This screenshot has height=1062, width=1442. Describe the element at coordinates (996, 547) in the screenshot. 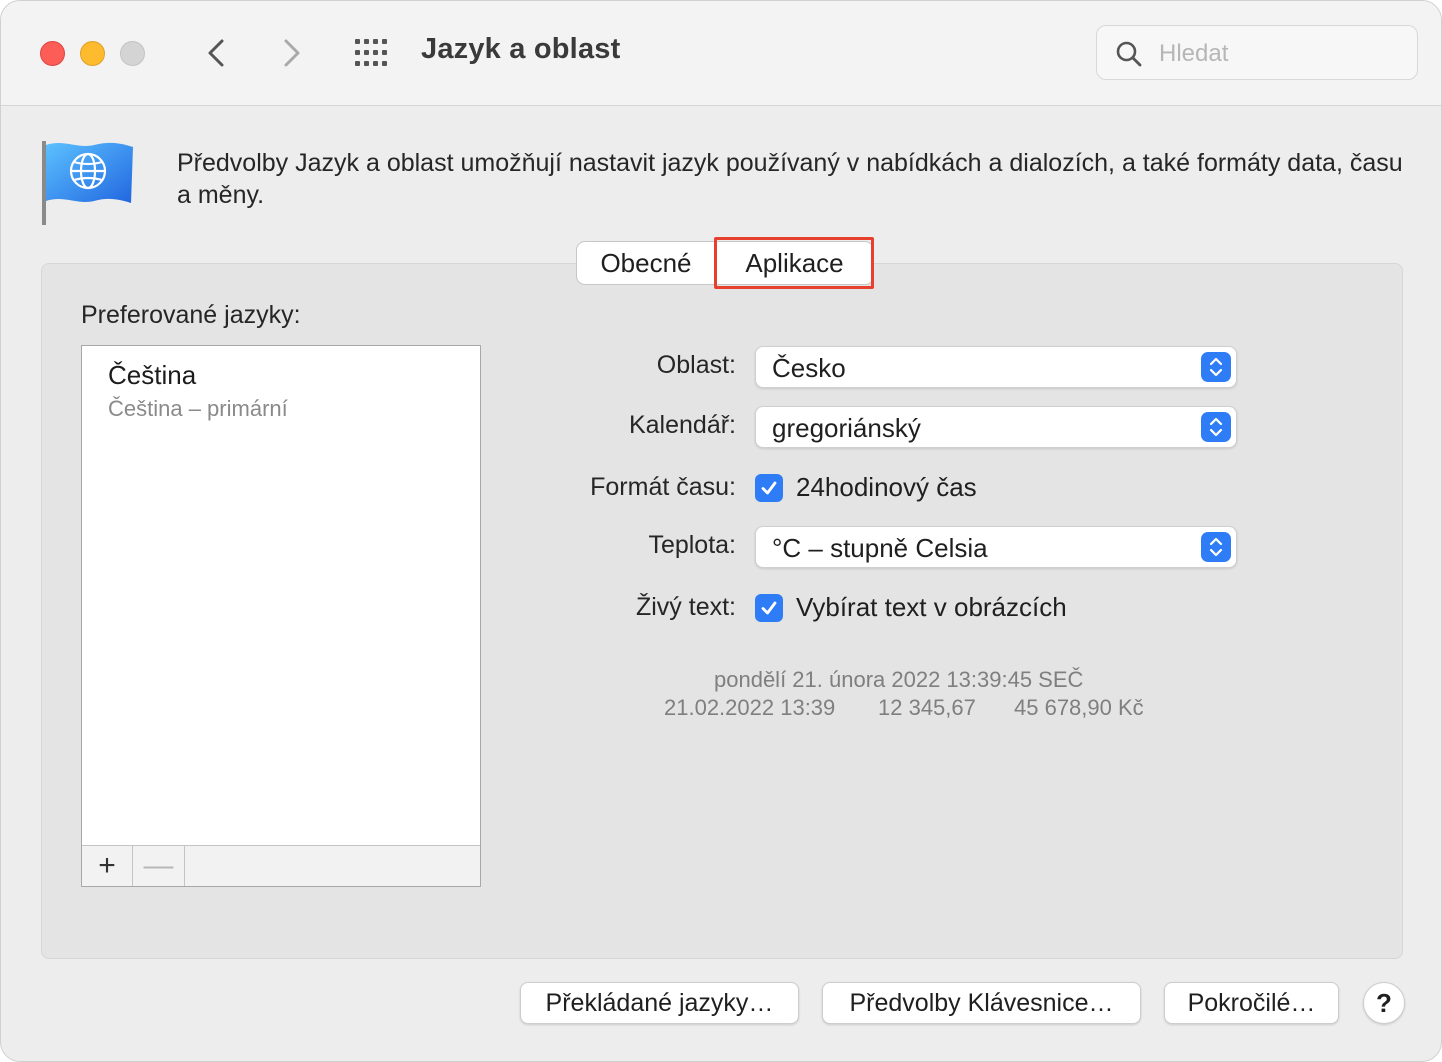

I see `temperature-popup: °C – stupně Celsia` at that location.